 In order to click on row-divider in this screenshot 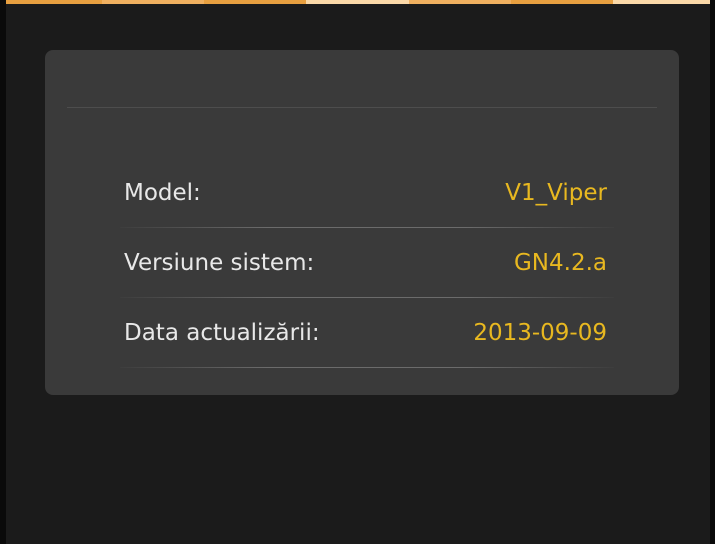, I will do `click(367, 367)`.